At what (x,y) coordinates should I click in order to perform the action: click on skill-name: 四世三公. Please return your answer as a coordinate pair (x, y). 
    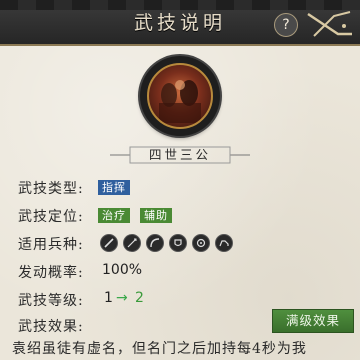
    Looking at the image, I should click on (179, 154).